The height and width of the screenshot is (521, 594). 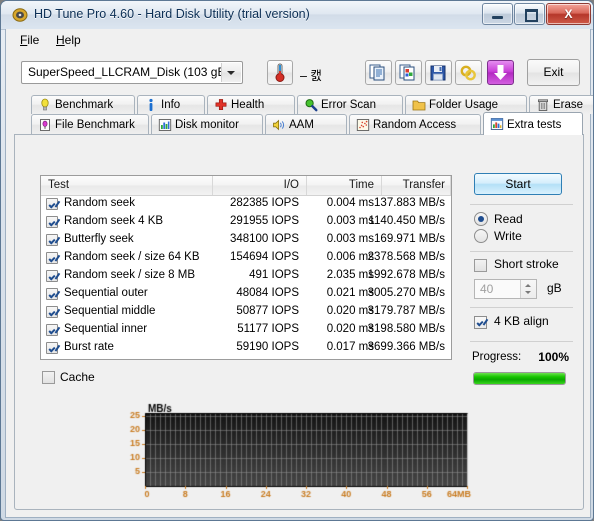 I want to click on tab-aam-label: AAM, so click(x=301, y=125).